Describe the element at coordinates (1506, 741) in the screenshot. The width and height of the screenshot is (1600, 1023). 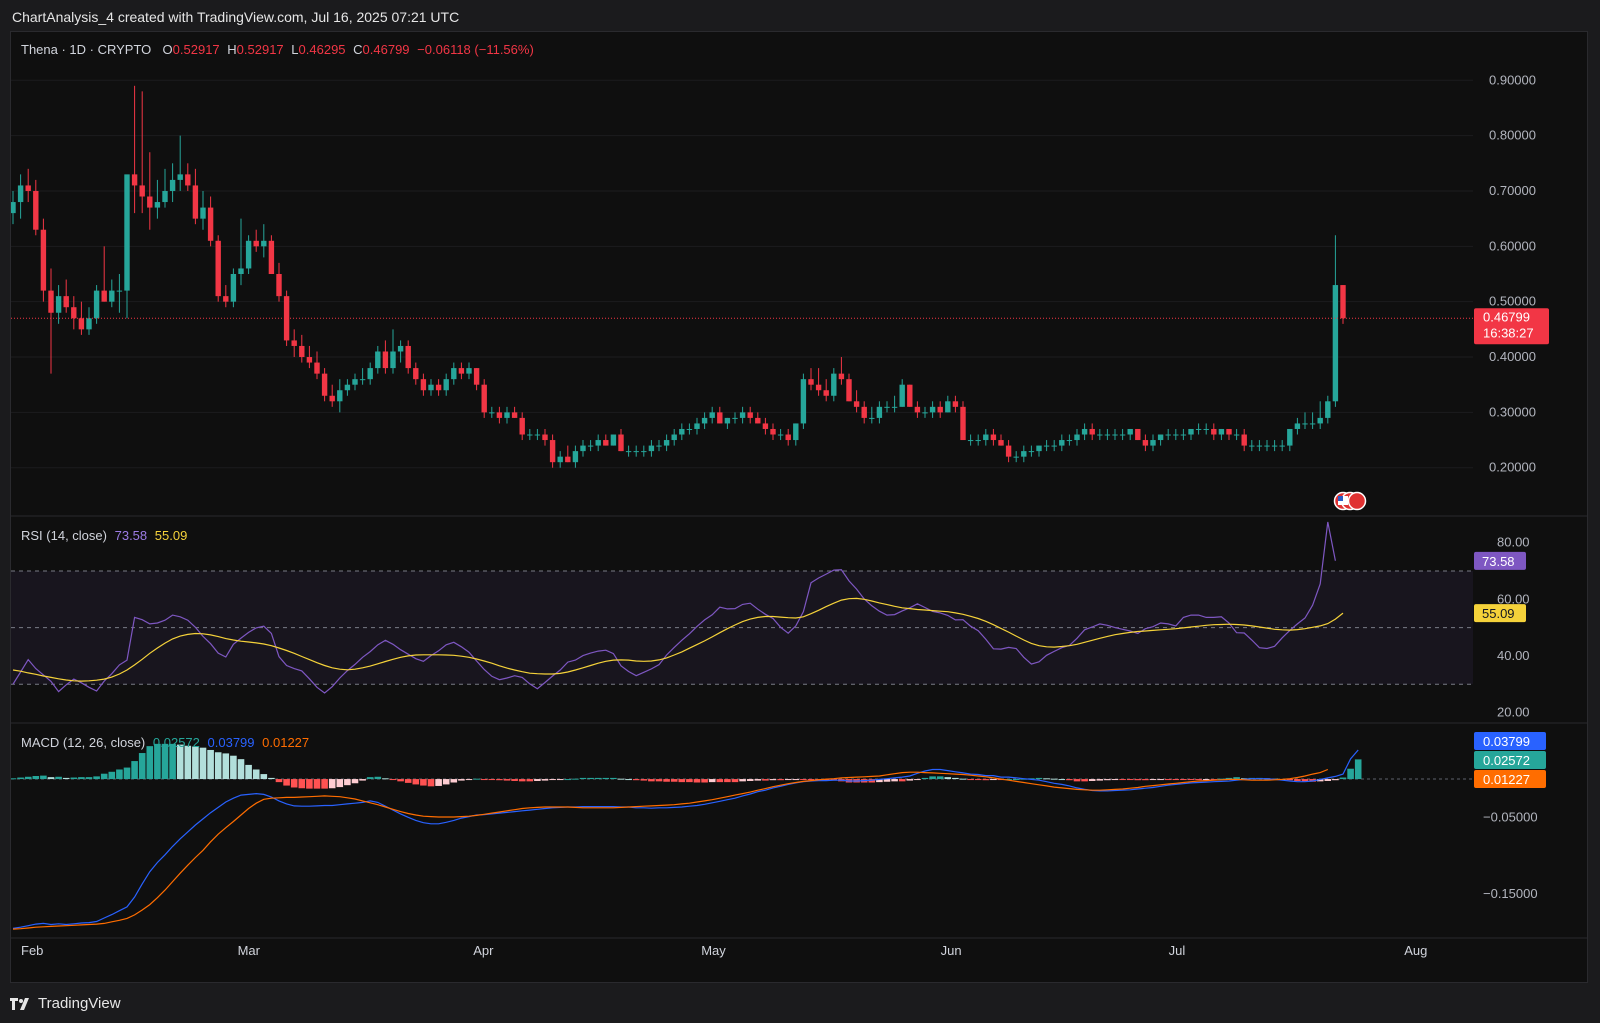
I see `macd-value-tag-label: 0.03799` at that location.